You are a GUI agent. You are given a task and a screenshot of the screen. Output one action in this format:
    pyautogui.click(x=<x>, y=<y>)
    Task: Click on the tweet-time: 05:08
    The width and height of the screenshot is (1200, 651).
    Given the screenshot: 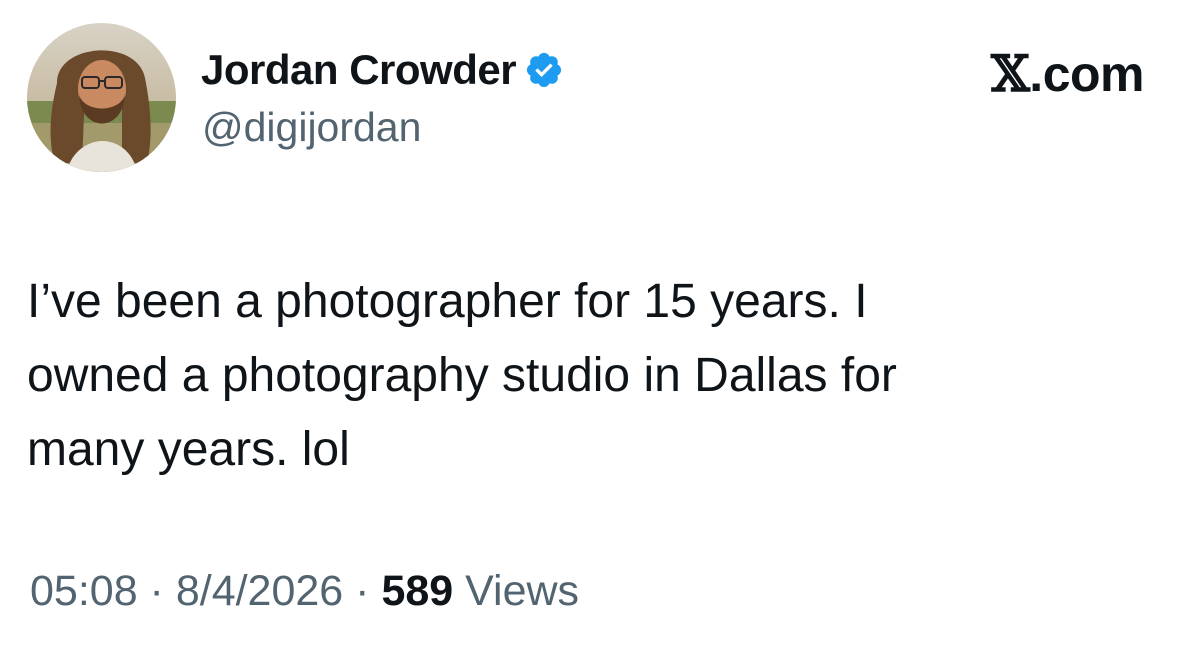 What is the action you would take?
    pyautogui.click(x=84, y=591)
    